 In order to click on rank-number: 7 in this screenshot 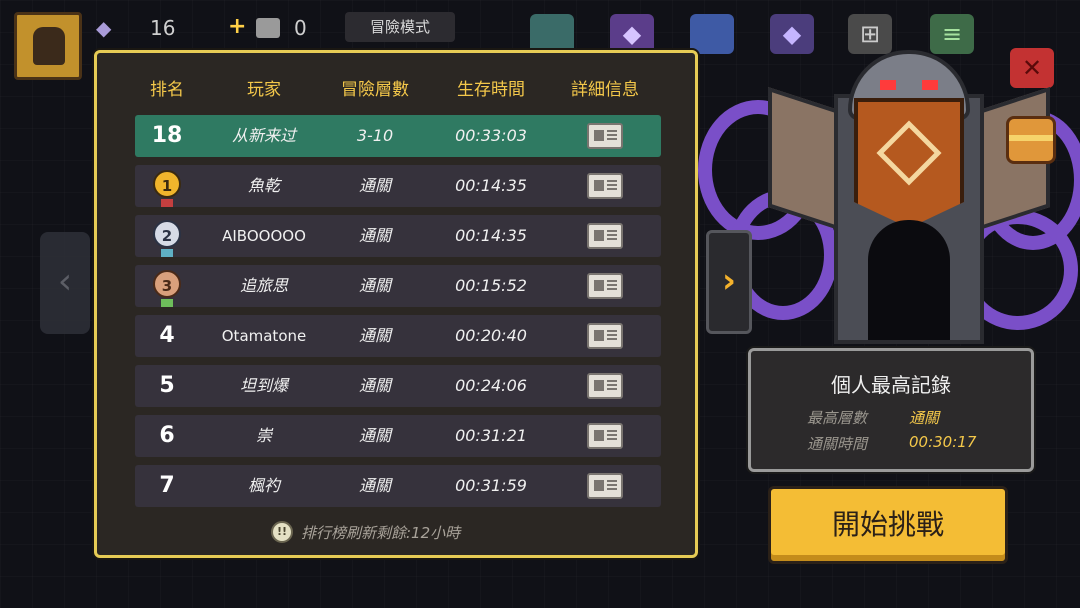, I will do `click(167, 485)`.